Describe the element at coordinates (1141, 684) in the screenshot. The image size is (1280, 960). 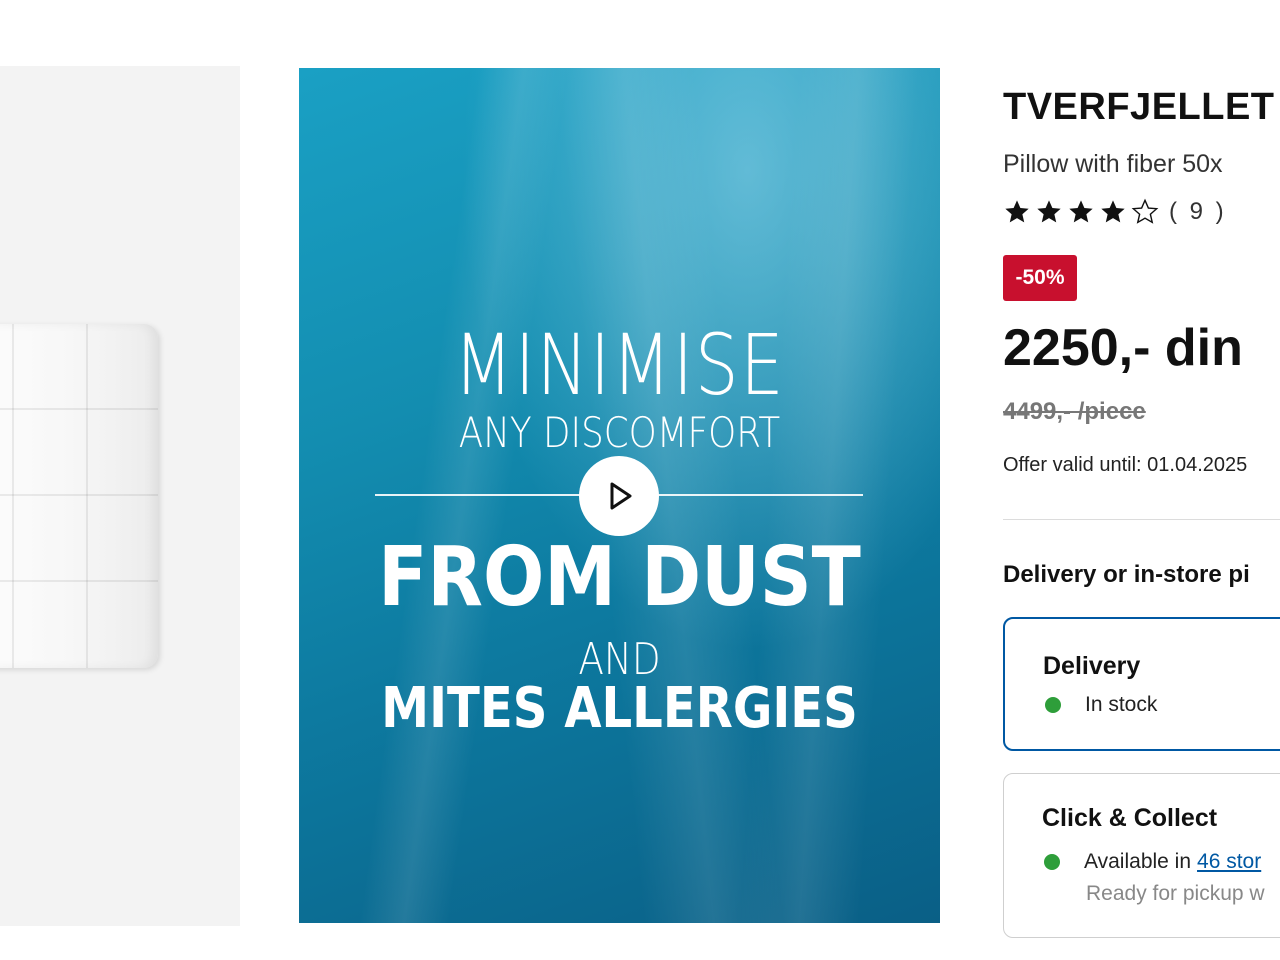
I see `delivery-option-card: Delivery In stock` at that location.